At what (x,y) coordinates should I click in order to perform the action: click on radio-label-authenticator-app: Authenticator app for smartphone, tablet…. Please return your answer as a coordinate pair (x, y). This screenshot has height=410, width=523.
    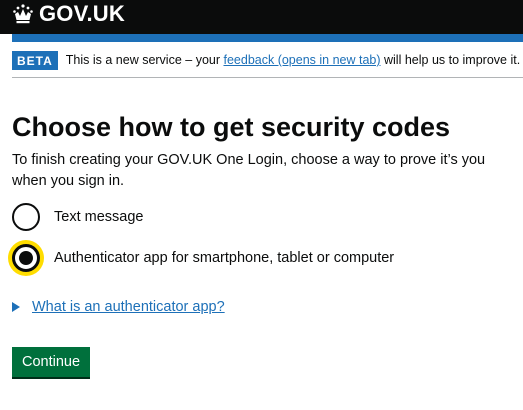
    Looking at the image, I should click on (224, 258).